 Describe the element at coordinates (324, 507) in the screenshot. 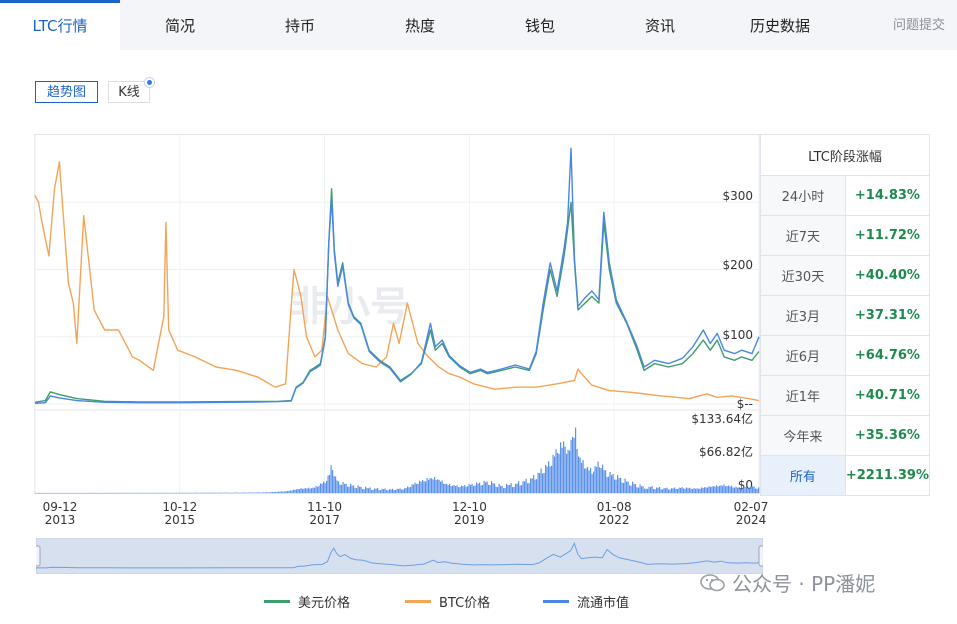

I see `x-tick-date: 11-10` at that location.